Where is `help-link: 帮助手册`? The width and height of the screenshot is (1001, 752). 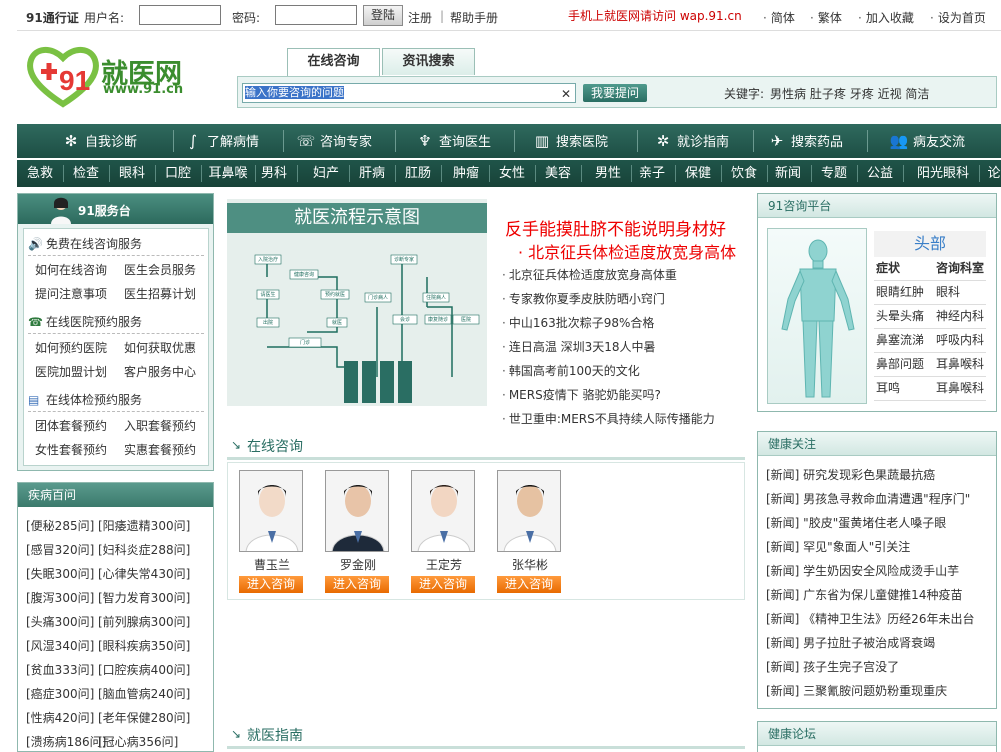
help-link: 帮助手册 is located at coordinates (474, 17).